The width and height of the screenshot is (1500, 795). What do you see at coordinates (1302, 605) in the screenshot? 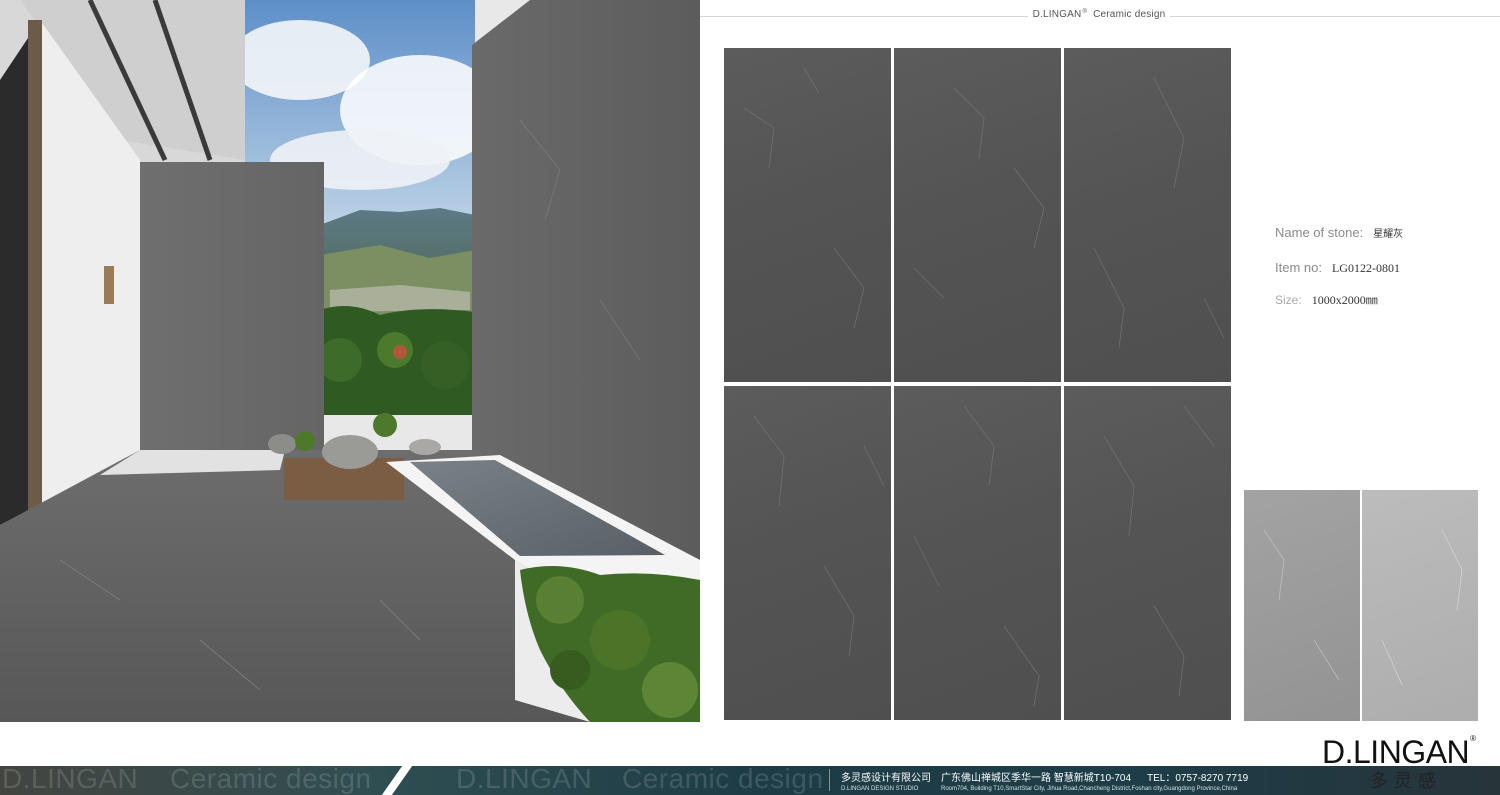
I see `swatch-medium-grey` at bounding box center [1302, 605].